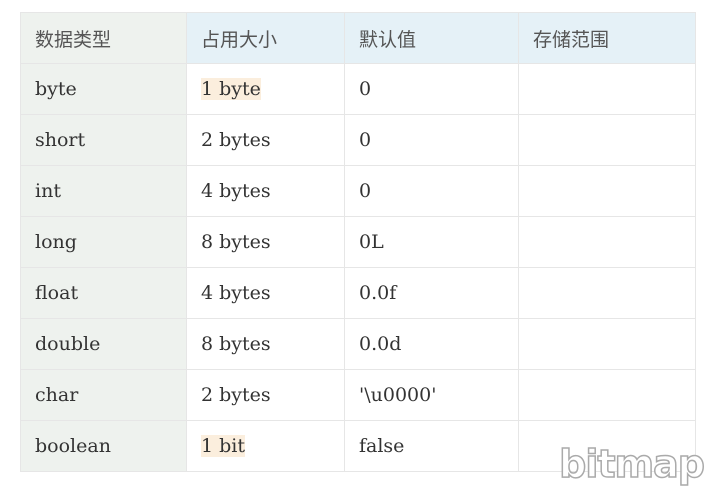 The height and width of the screenshot is (490, 714). I want to click on table-row: double 8 bytes 0.0d, so click(358, 344).